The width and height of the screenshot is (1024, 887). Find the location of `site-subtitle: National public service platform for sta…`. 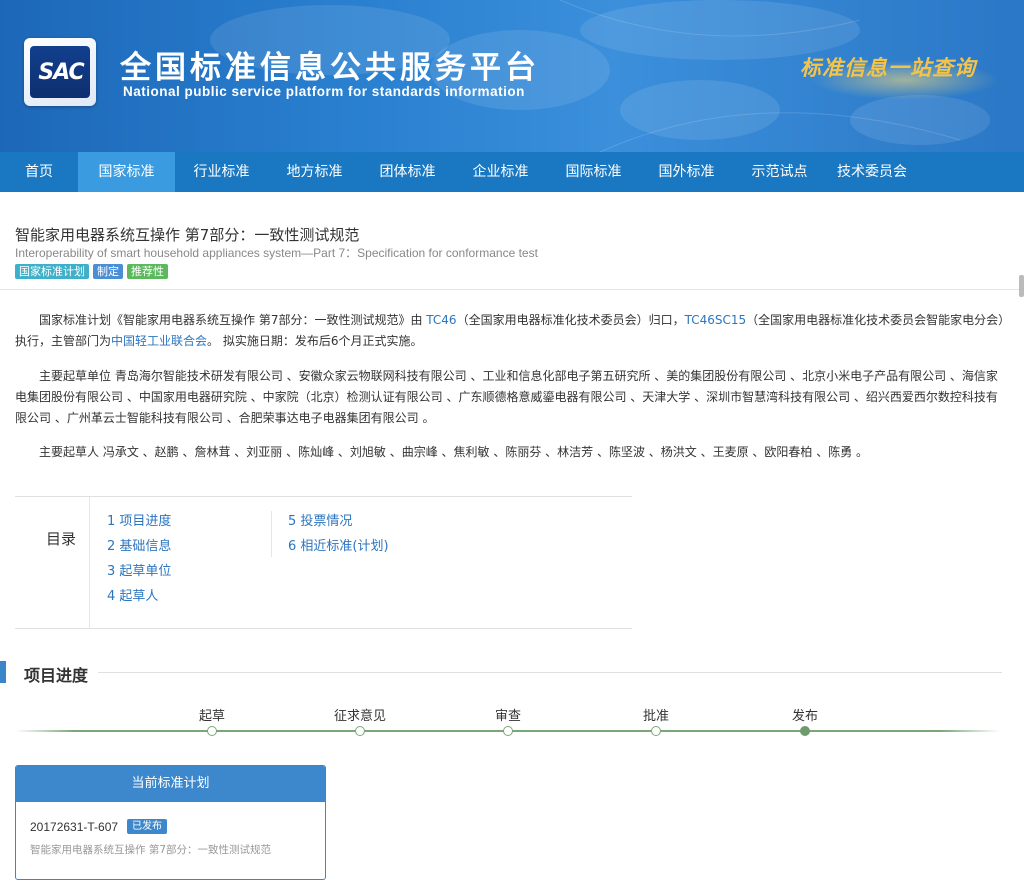

site-subtitle: National public service platform for sta… is located at coordinates (324, 91).